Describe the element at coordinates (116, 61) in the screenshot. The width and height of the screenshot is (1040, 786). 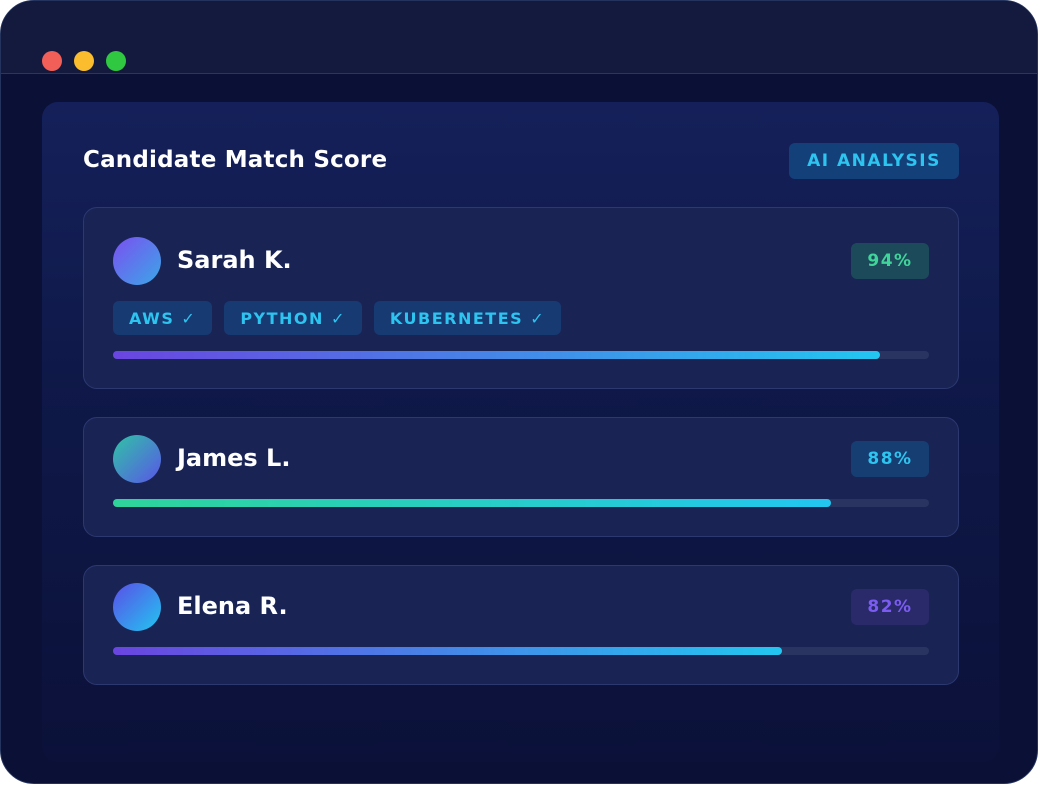
I see `maximize-window-button` at that location.